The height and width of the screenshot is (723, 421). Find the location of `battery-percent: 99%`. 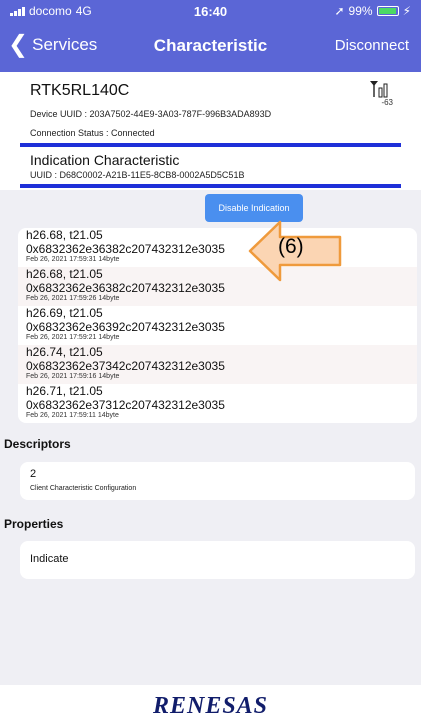

battery-percent: 99% is located at coordinates (360, 11).